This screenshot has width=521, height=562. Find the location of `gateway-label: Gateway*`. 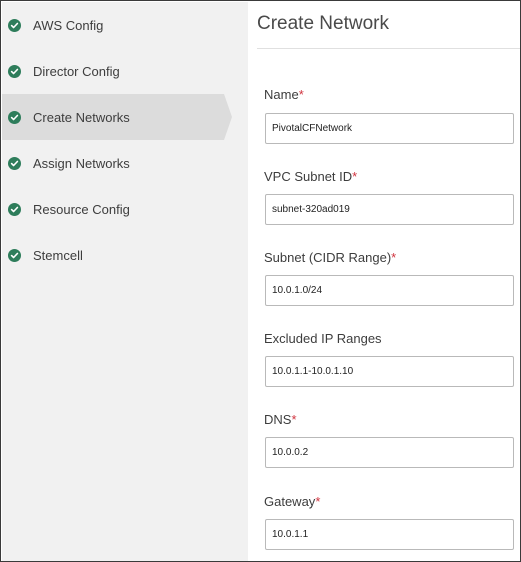

gateway-label: Gateway* is located at coordinates (292, 501).